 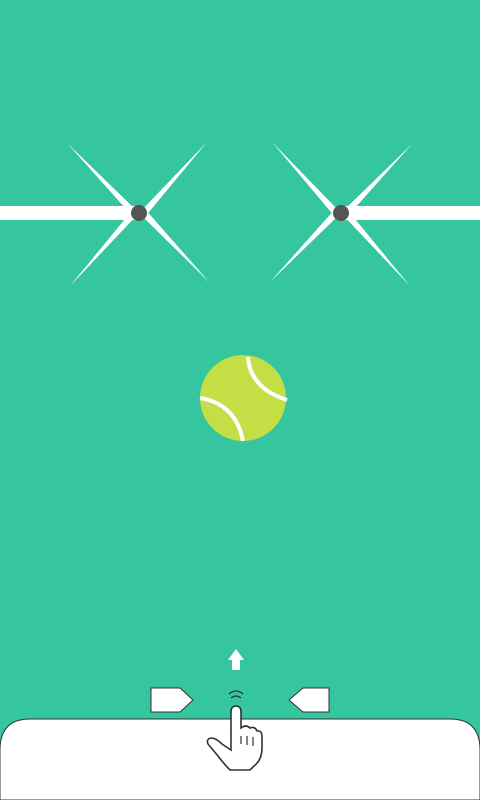 What do you see at coordinates (410, 213) in the screenshot?
I see `spinner-right-bar` at bounding box center [410, 213].